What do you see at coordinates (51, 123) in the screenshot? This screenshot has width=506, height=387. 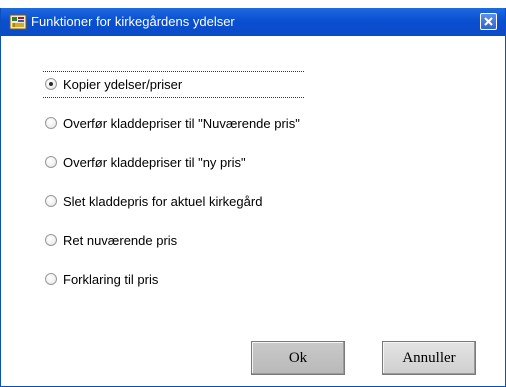 I see `radio-transfer-current-price` at bounding box center [51, 123].